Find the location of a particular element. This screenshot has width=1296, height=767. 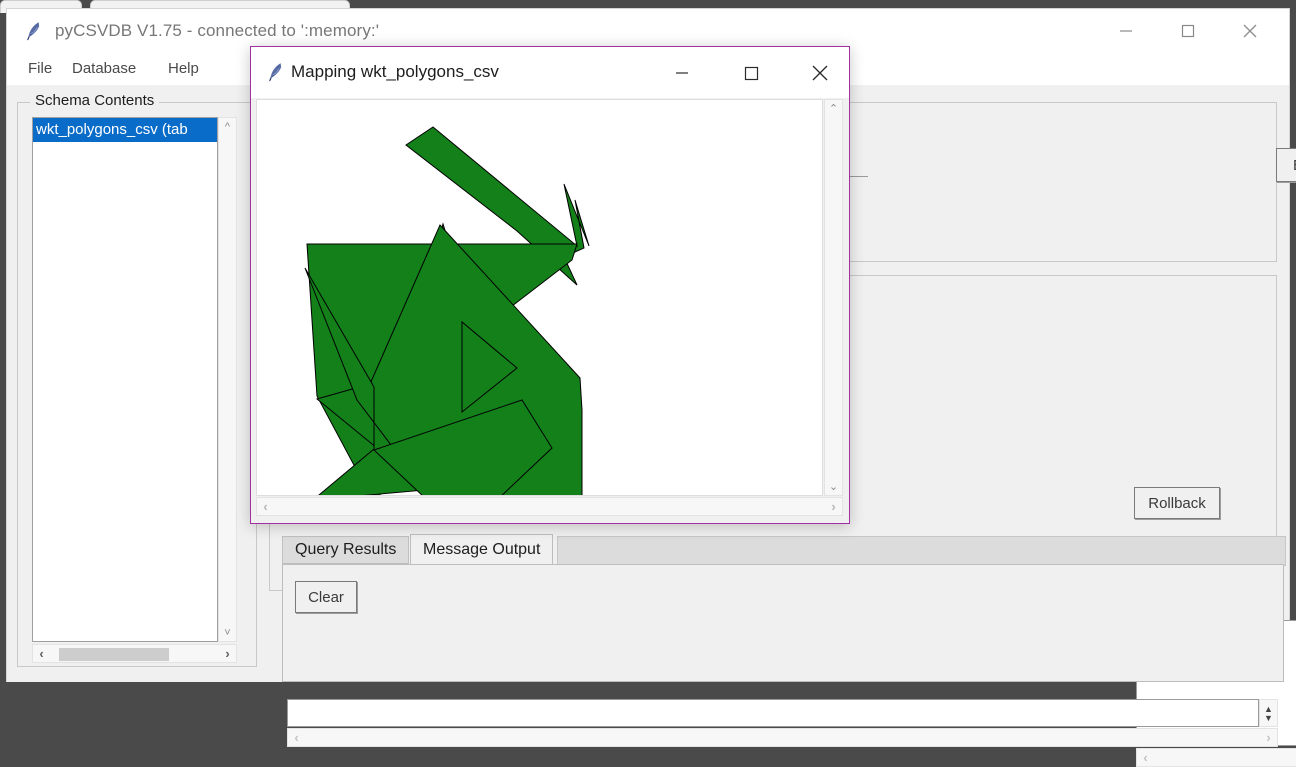

clear-button: Clear is located at coordinates (326, 597).